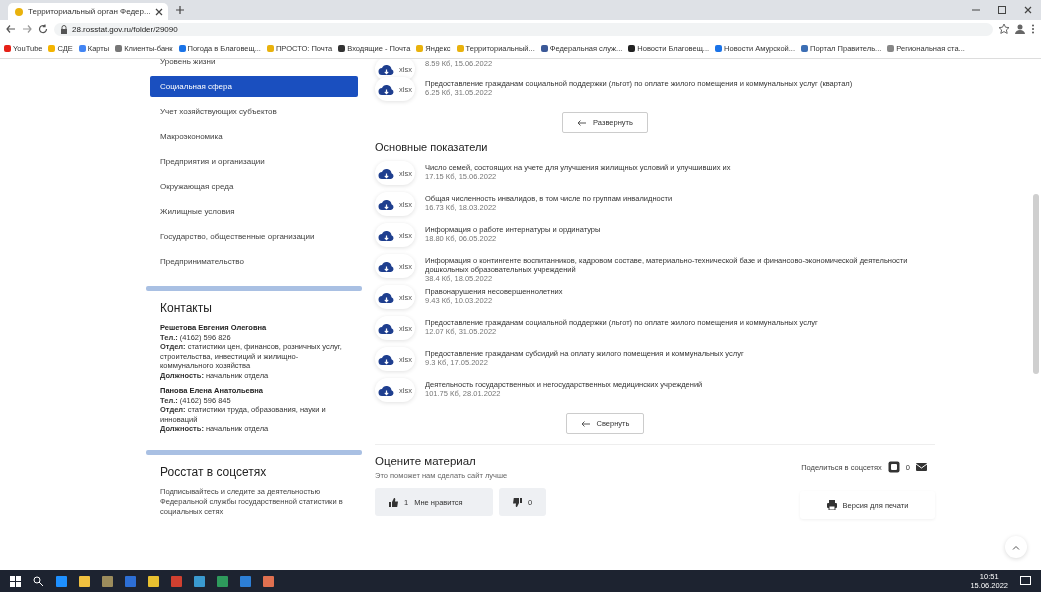  Describe the element at coordinates (1004, 29) in the screenshot. I see `star-icon` at that location.